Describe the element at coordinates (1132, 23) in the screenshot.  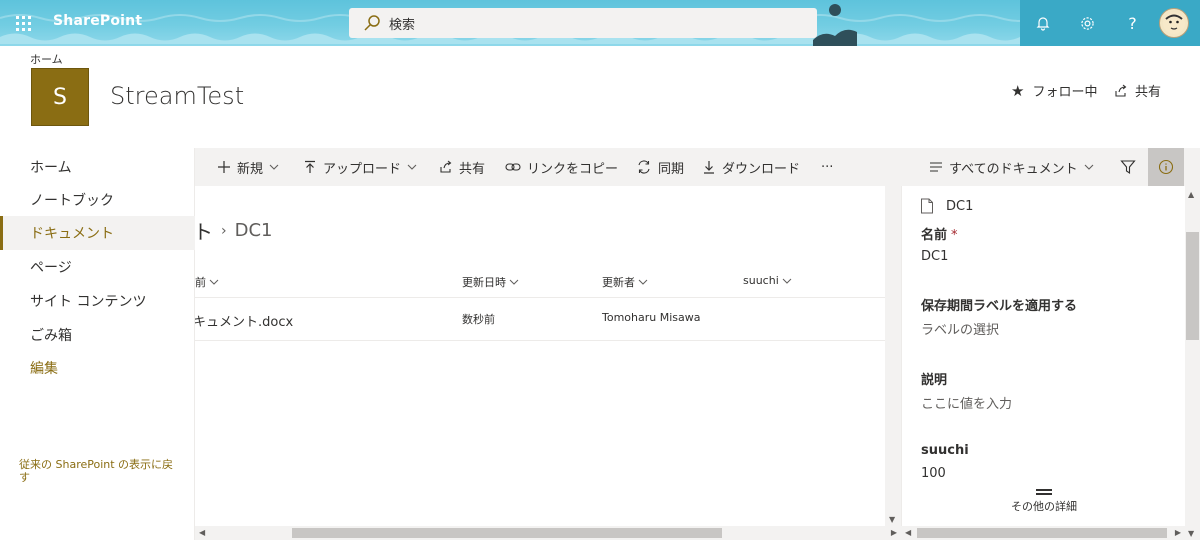
I see `help-button: ?` at that location.